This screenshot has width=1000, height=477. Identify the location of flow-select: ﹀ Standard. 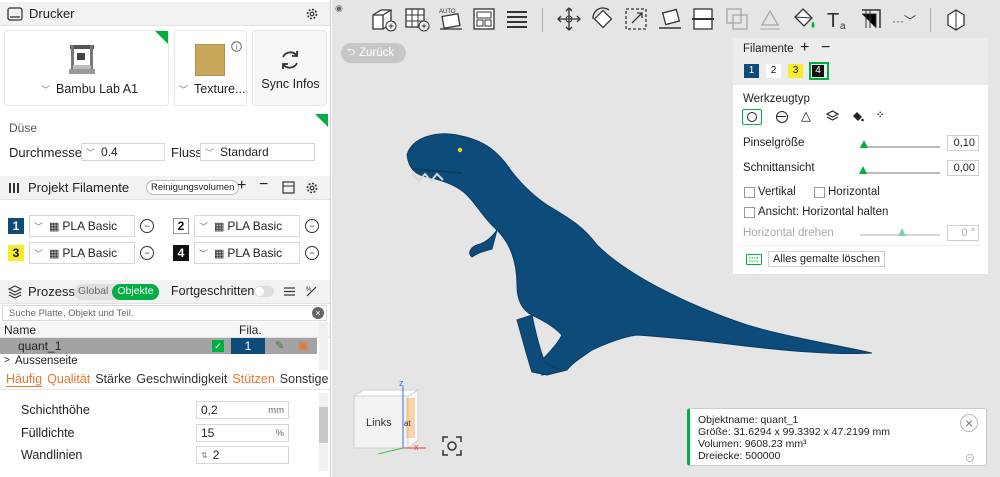
(257, 152).